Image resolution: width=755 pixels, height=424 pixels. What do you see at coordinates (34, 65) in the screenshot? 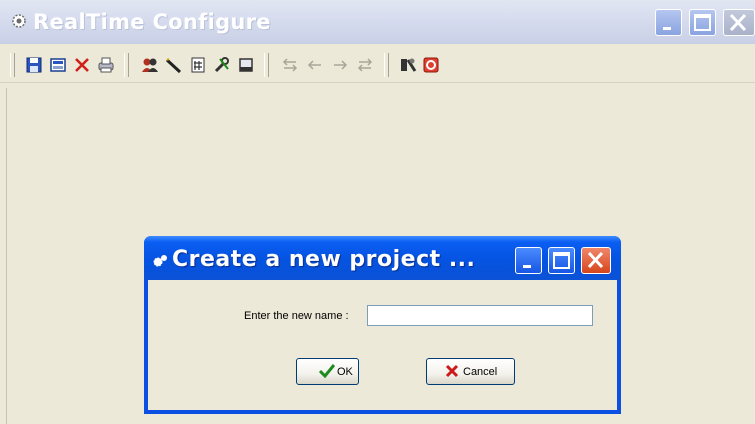
I see `save-icon` at bounding box center [34, 65].